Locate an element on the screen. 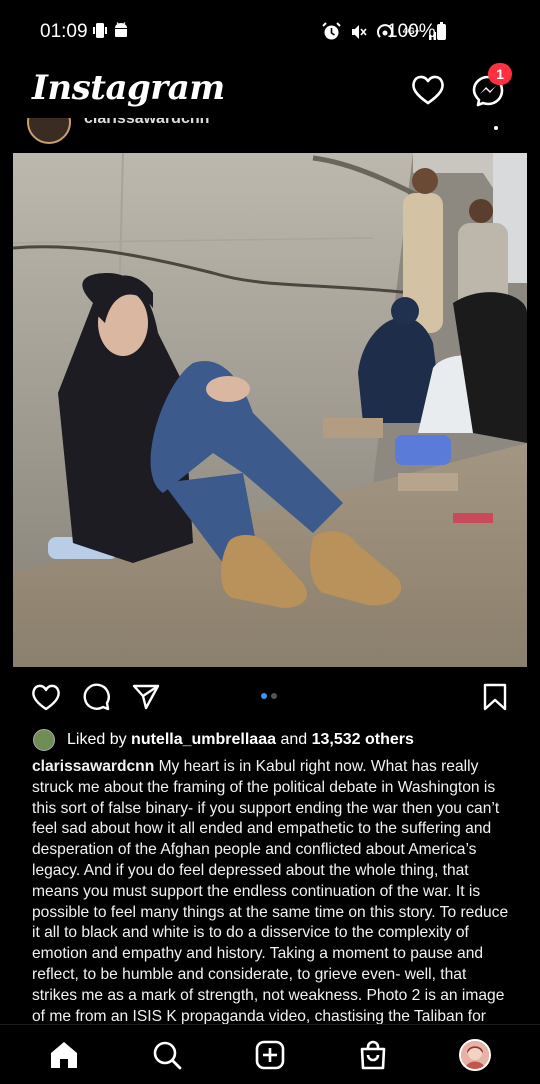 The image size is (540, 1084). post-author-username: clarissawardcnn is located at coordinates (146, 123).